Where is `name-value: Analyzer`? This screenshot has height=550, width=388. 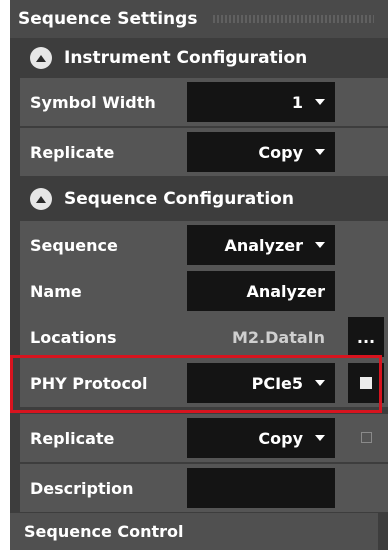 name-value: Analyzer is located at coordinates (285, 291).